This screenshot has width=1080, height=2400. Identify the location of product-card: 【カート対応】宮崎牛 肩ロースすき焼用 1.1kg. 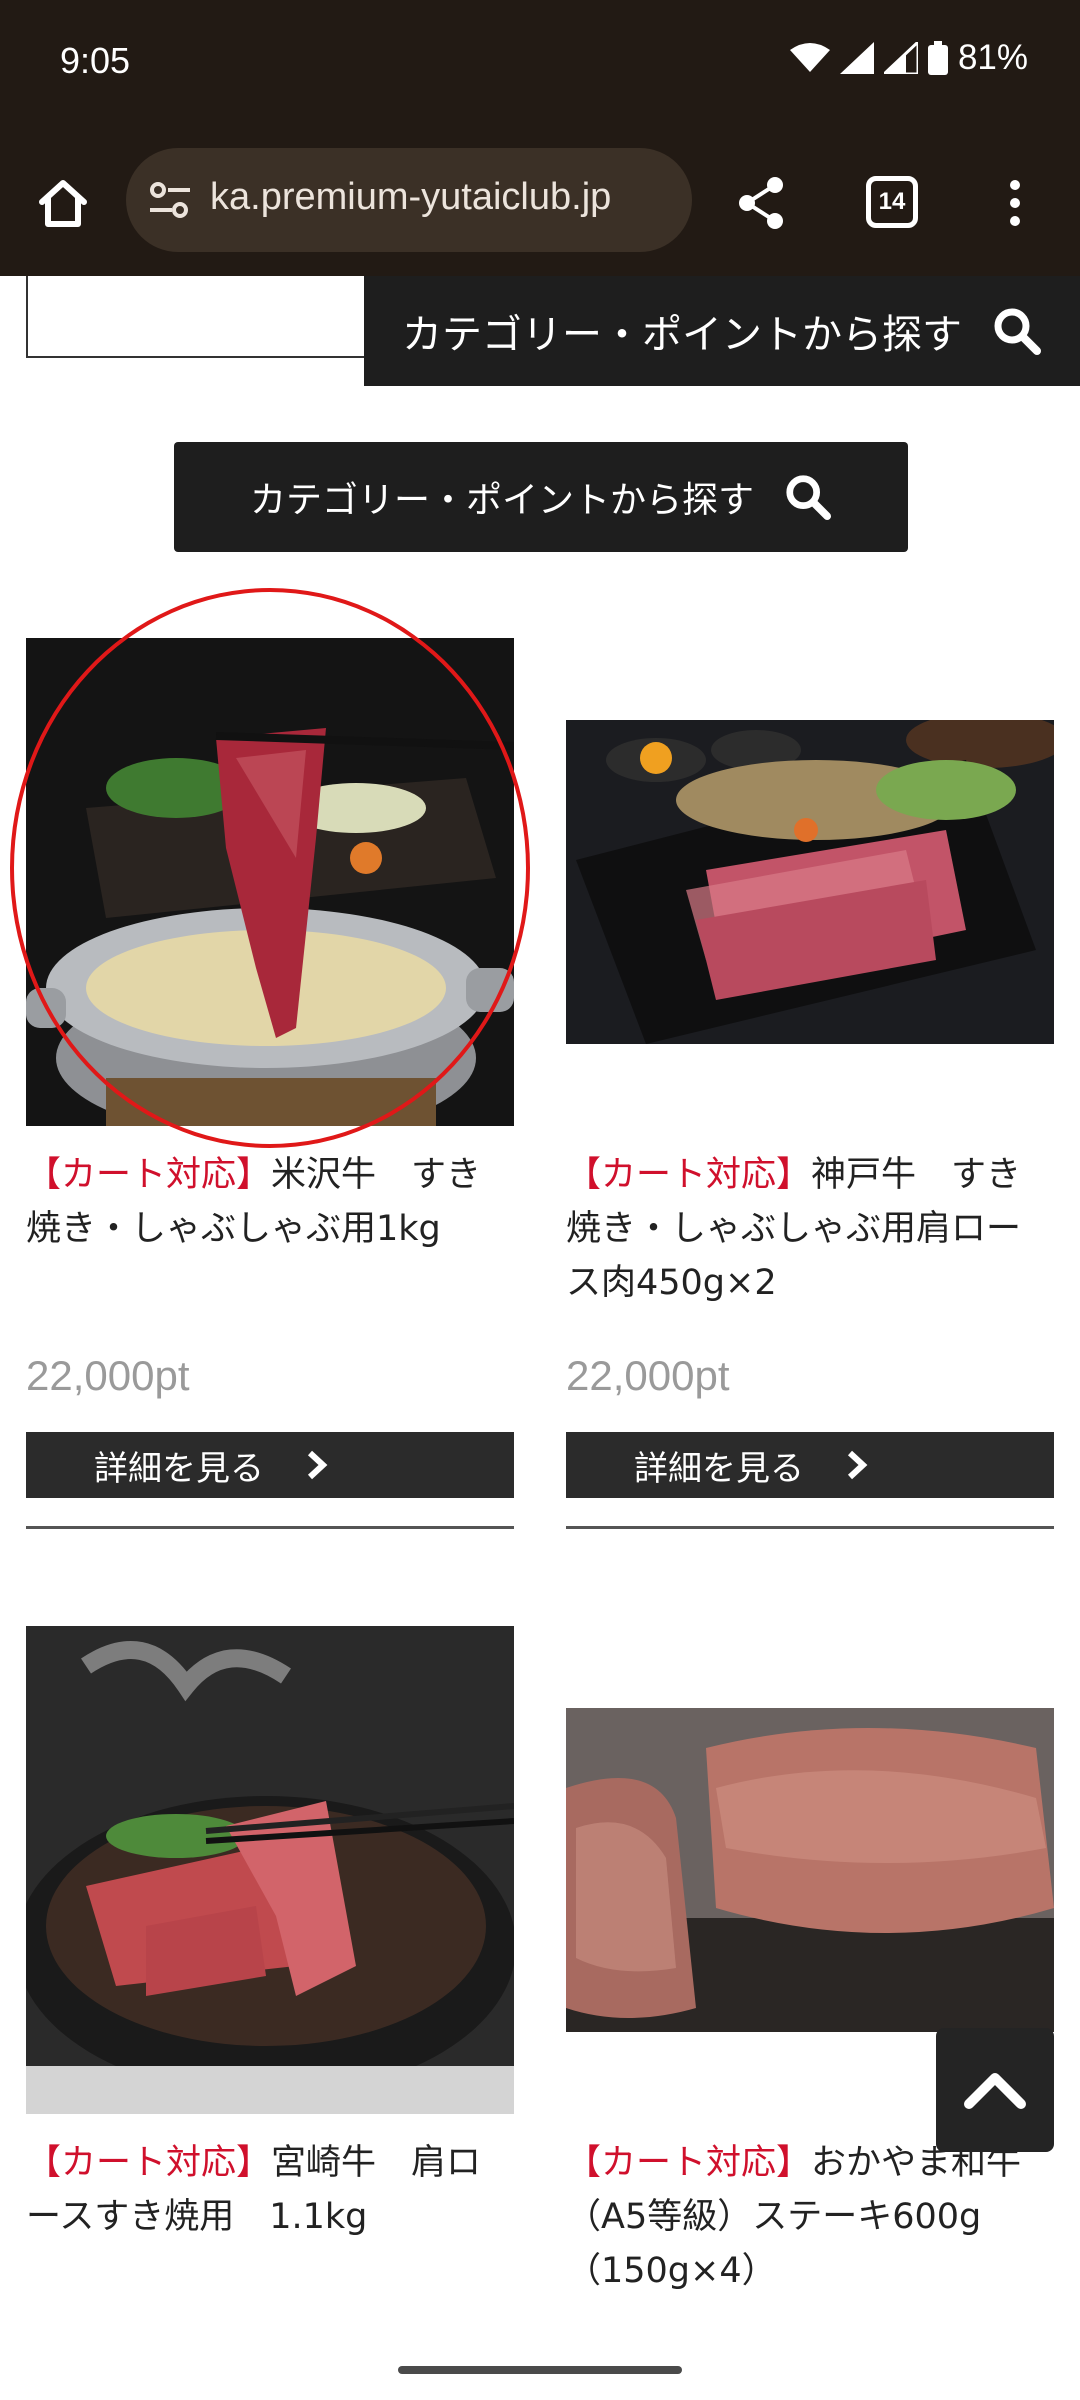
(270, 1931).